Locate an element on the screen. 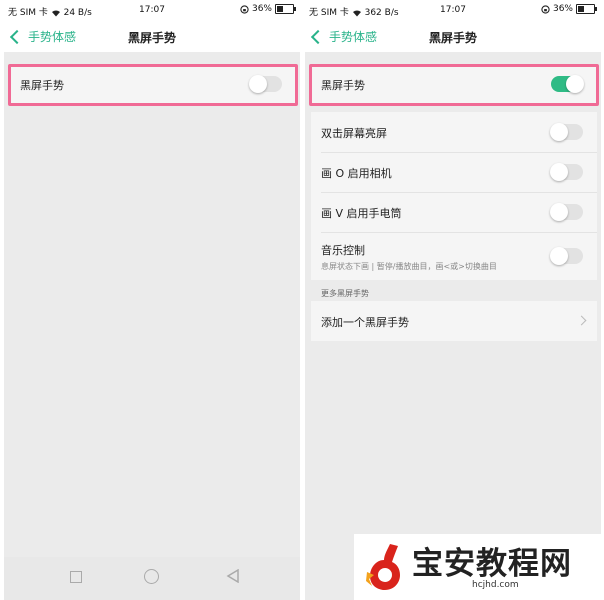  add-gesture-card: 添加一个黑屏手势 is located at coordinates (454, 321).